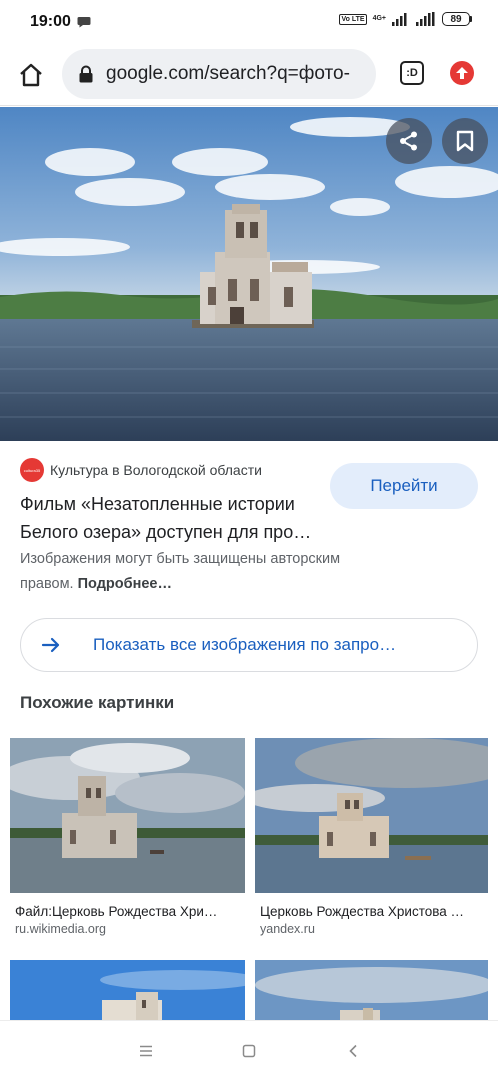 The width and height of the screenshot is (498, 1080). I want to click on battery-level: 89, so click(456, 19).